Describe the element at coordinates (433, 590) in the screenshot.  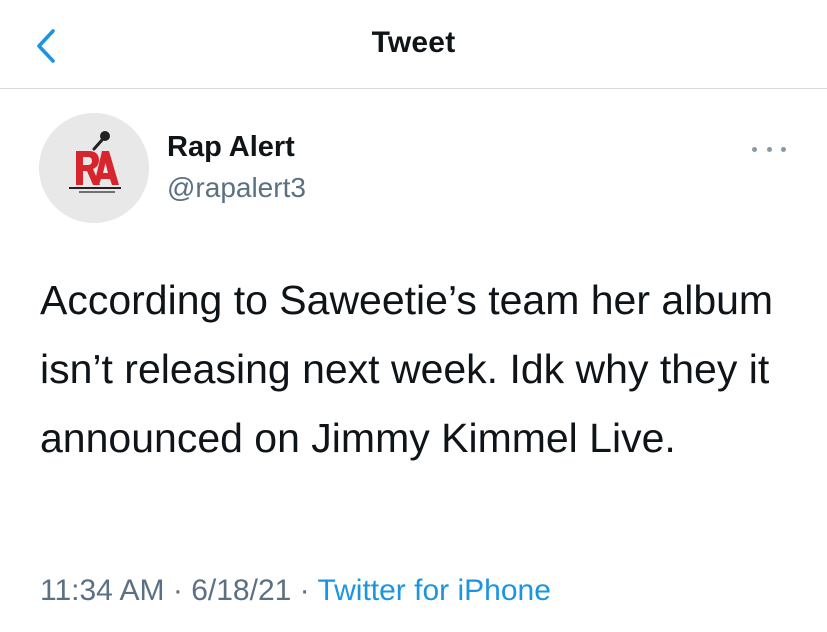
I see `tweet-source-link: Twitter for iPhone` at that location.